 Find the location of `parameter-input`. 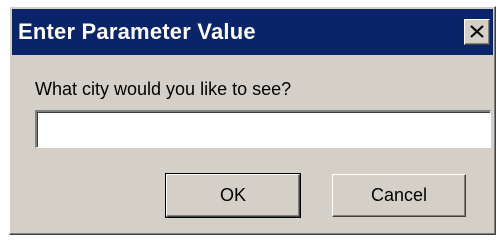

parameter-input is located at coordinates (263, 129).